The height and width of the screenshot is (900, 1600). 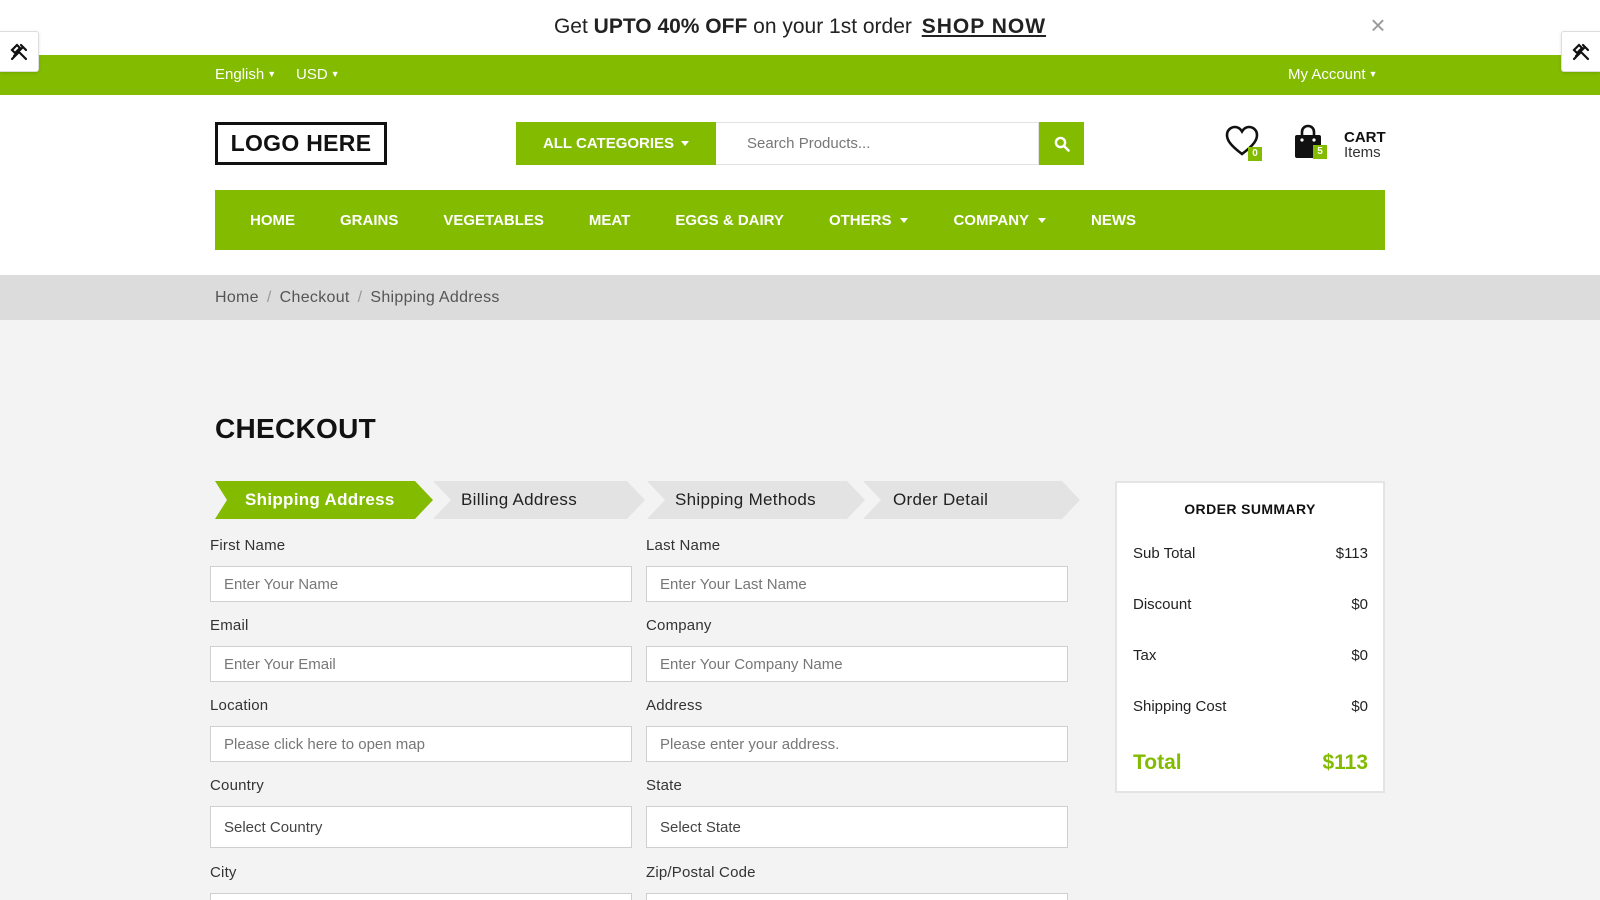 What do you see at coordinates (240, 74) in the screenshot?
I see `language-label: English` at bounding box center [240, 74].